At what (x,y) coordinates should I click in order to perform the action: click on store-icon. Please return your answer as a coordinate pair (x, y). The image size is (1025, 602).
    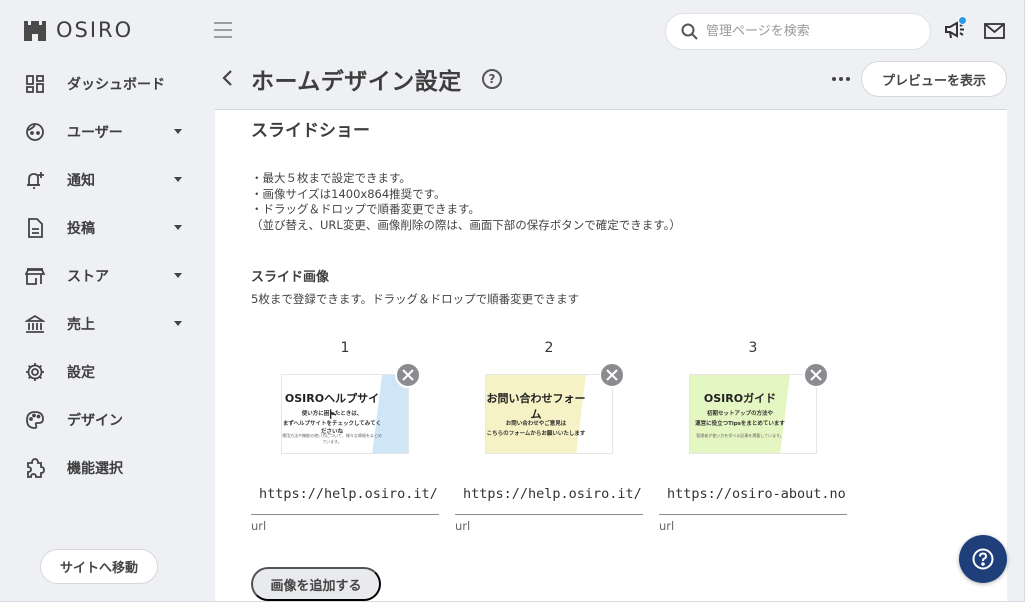
    Looking at the image, I should click on (35, 276).